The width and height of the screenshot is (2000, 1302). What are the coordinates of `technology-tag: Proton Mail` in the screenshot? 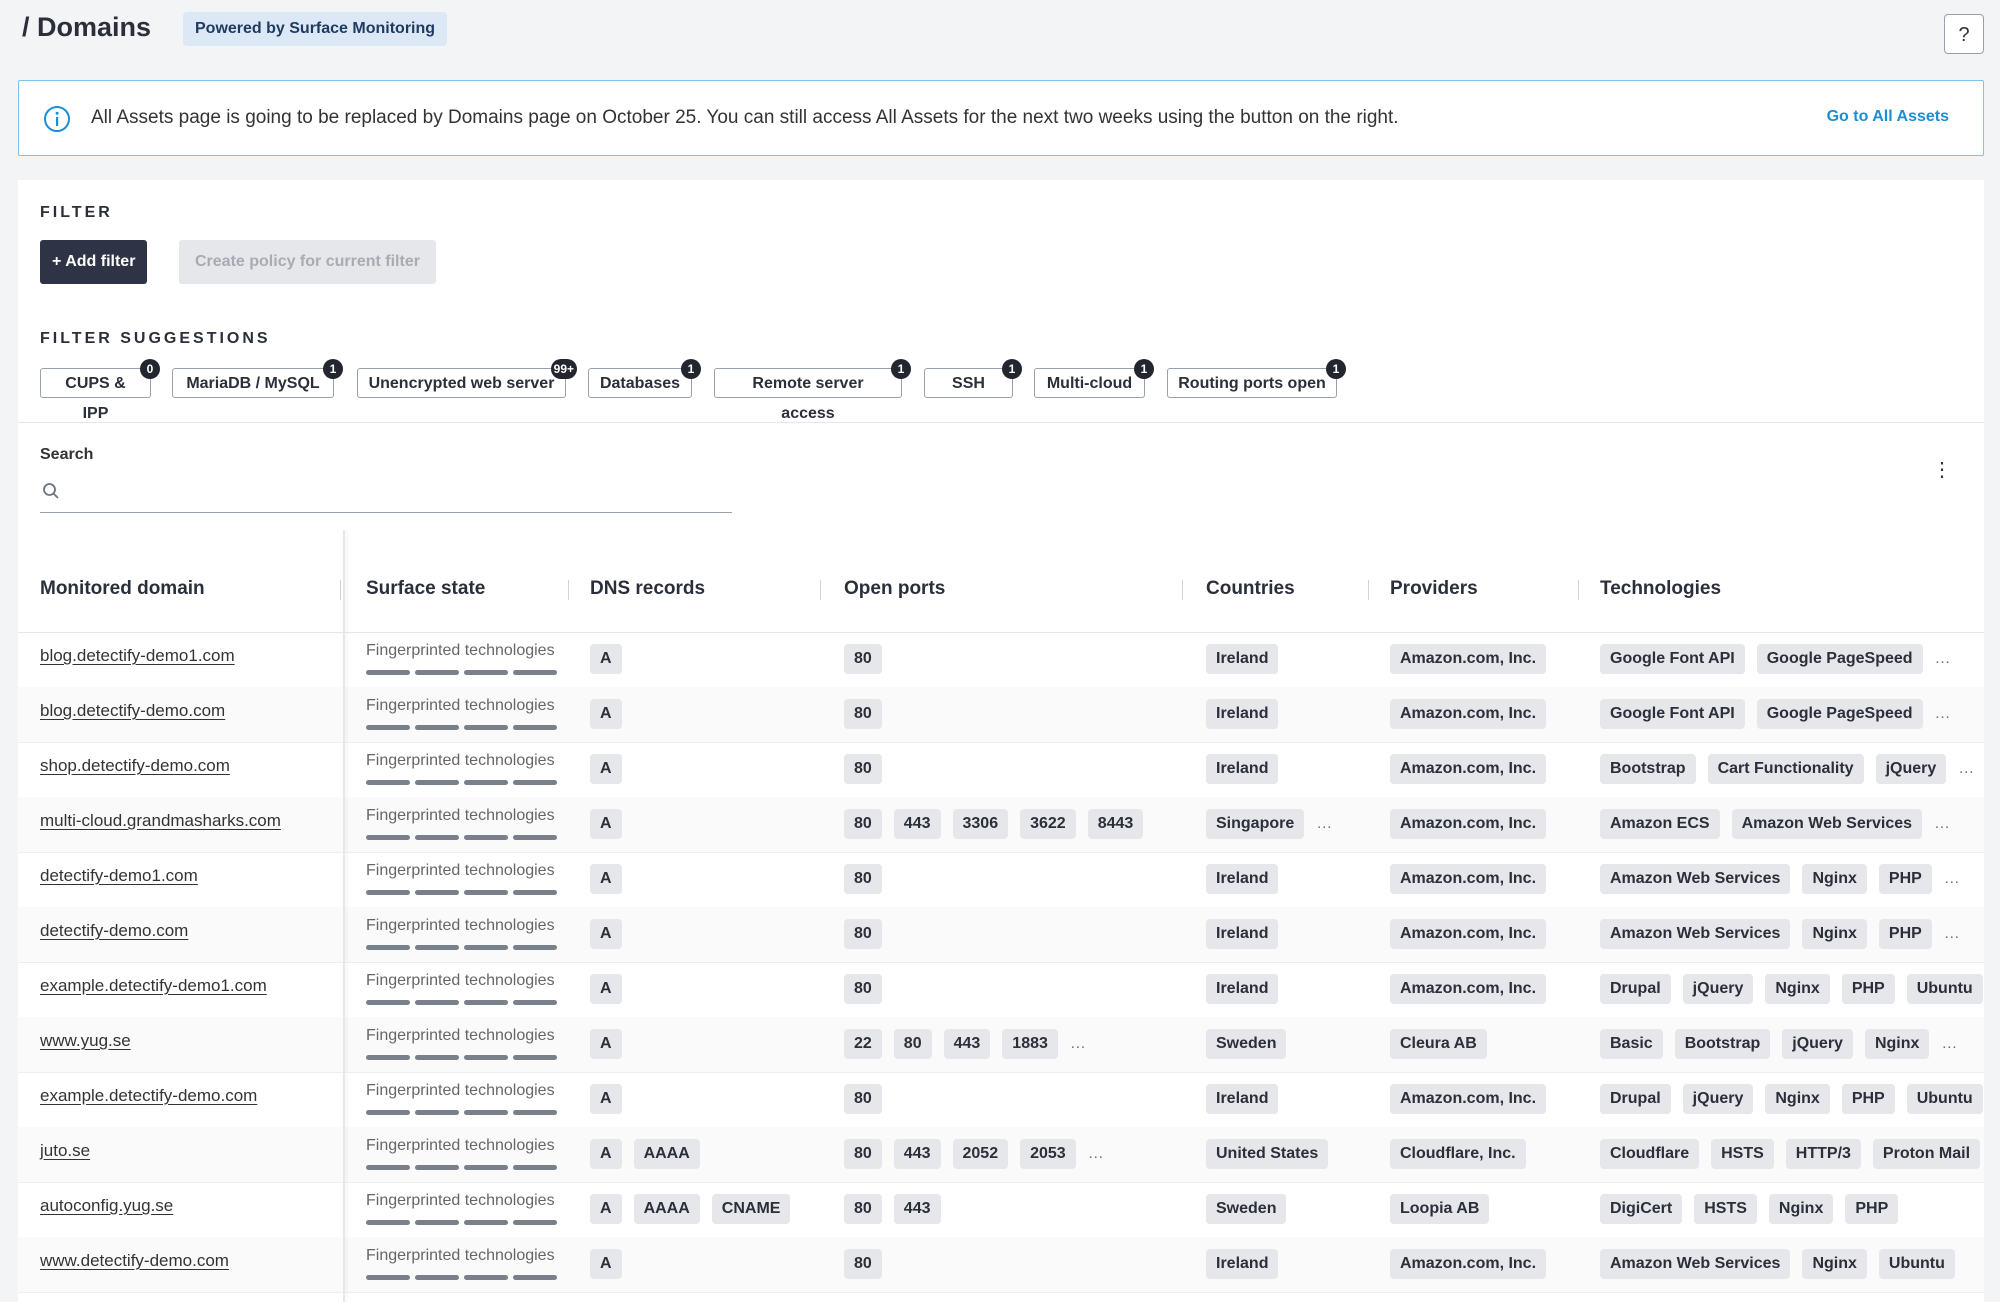 It's located at (1926, 1154).